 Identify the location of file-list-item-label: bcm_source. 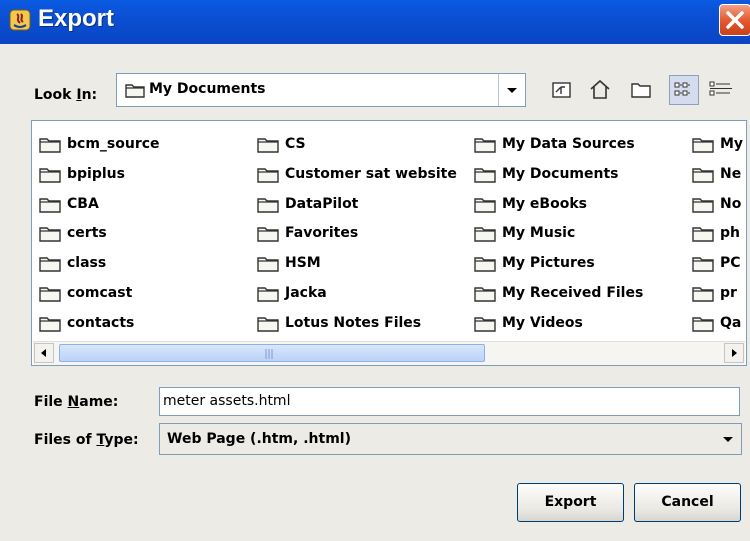
(113, 144).